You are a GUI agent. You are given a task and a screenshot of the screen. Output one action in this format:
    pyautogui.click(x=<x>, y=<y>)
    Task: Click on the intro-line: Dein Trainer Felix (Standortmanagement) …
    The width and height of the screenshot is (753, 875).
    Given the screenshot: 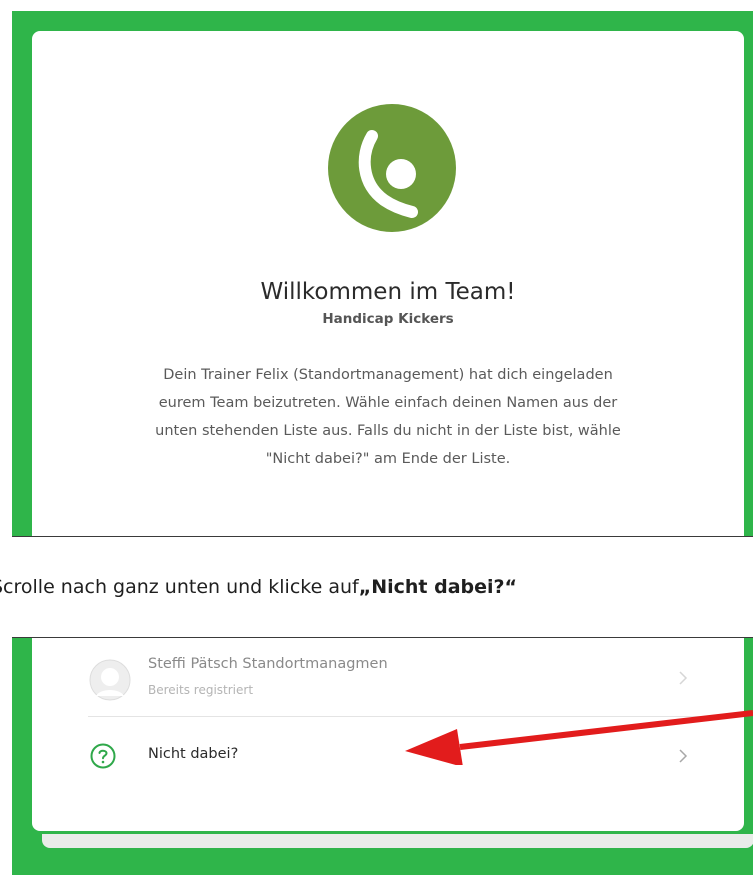 What is the action you would take?
    pyautogui.click(x=388, y=375)
    